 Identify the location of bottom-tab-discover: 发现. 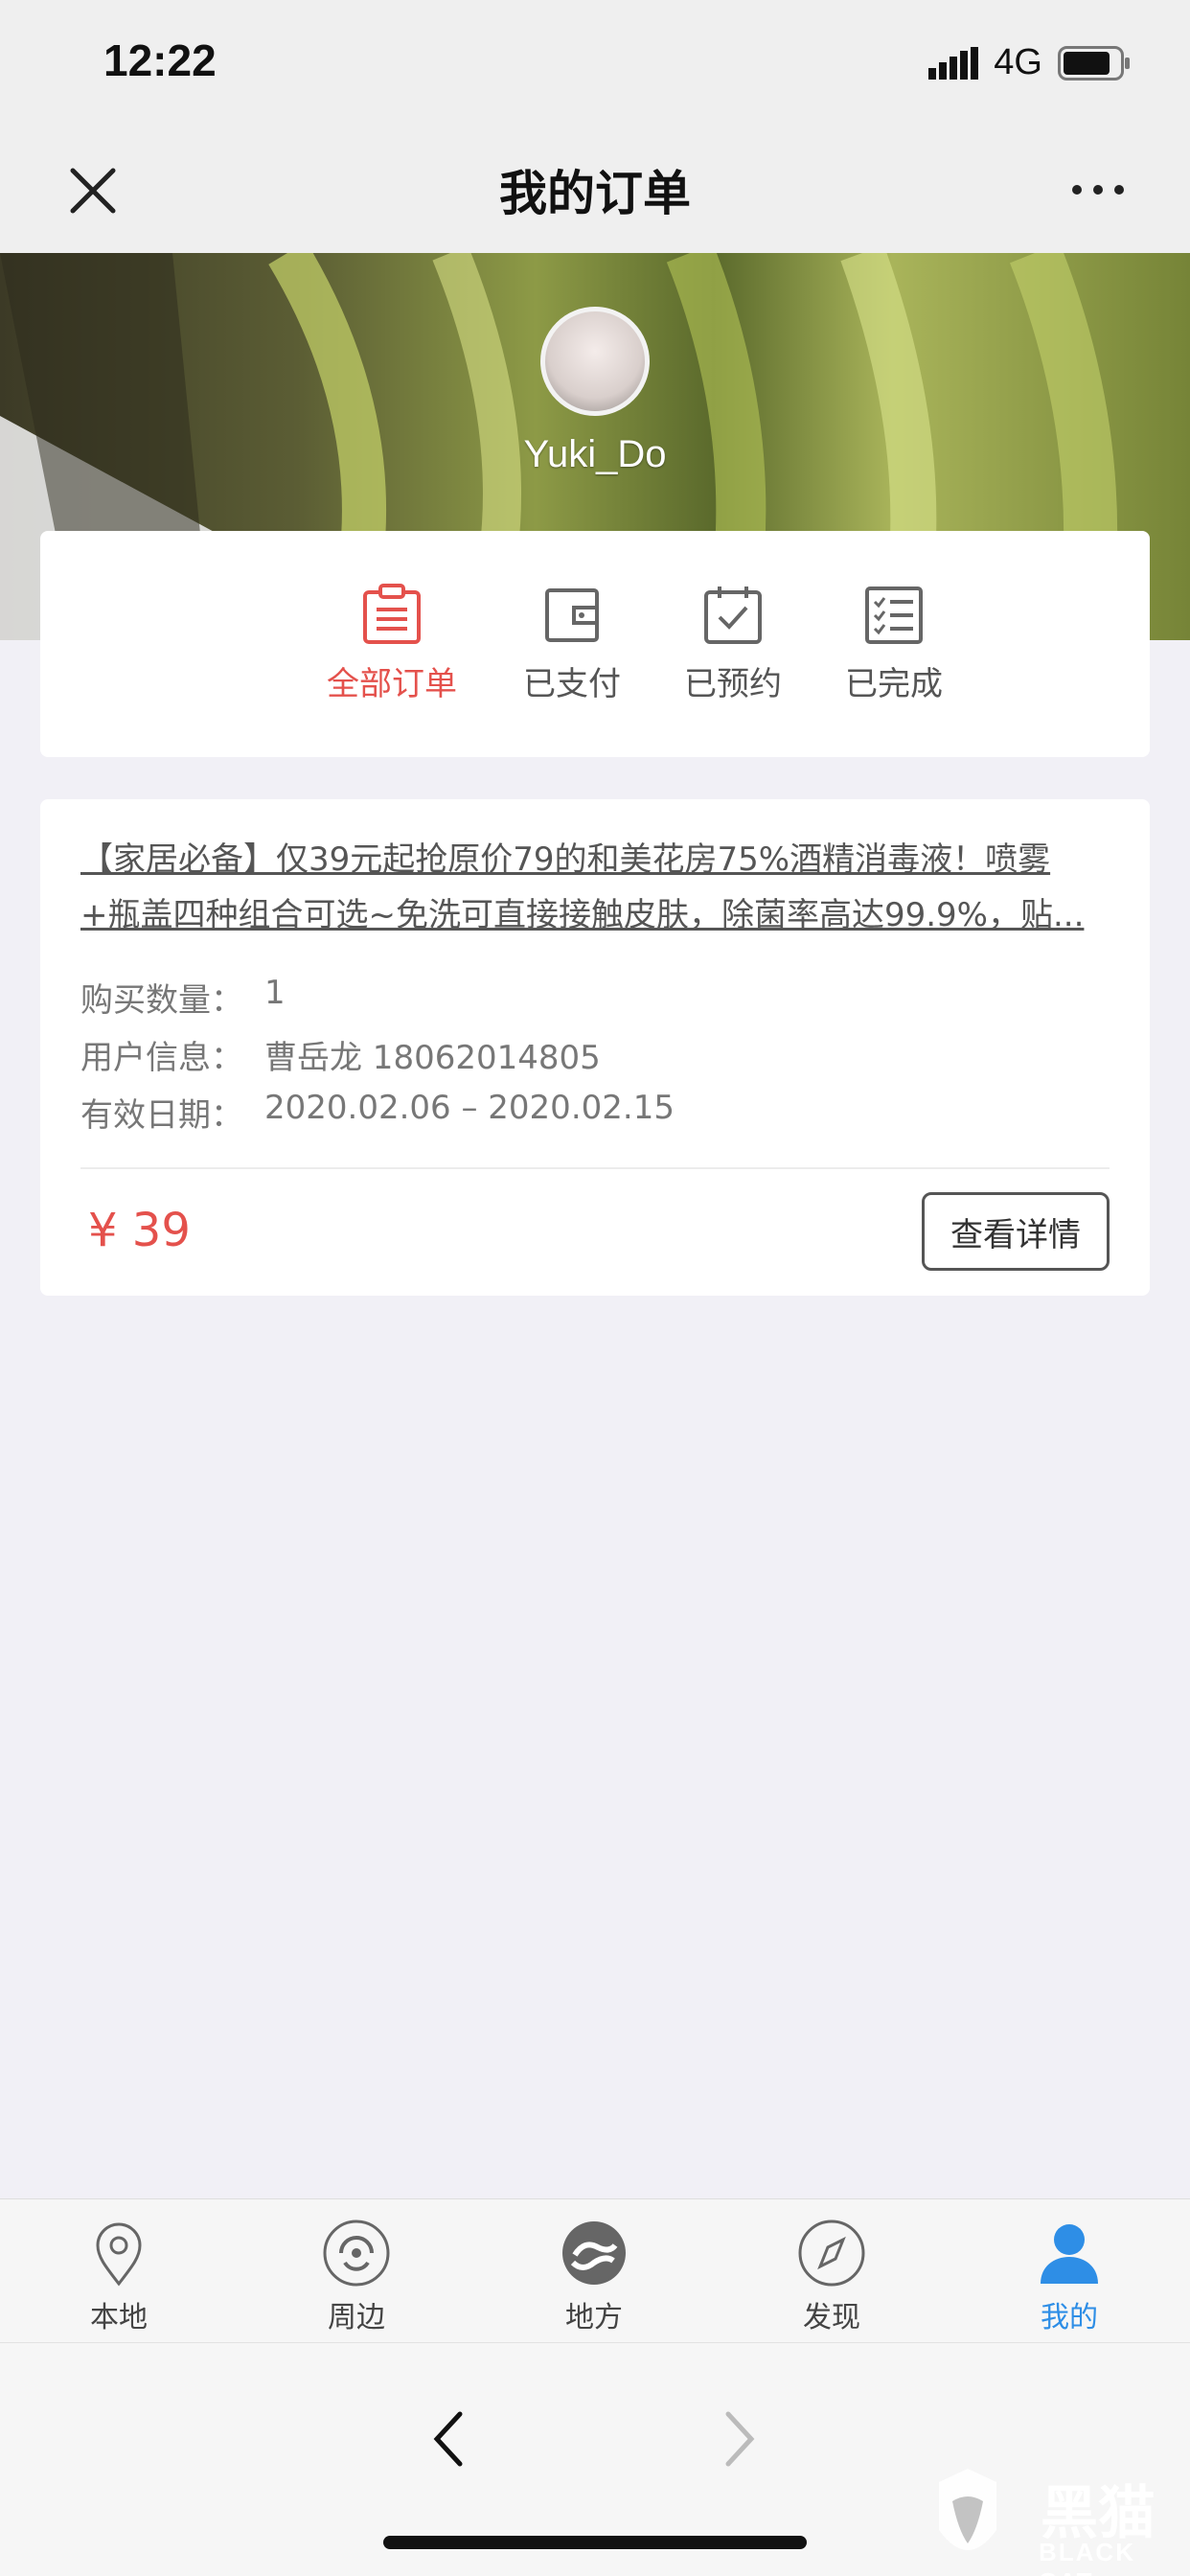
(832, 2277).